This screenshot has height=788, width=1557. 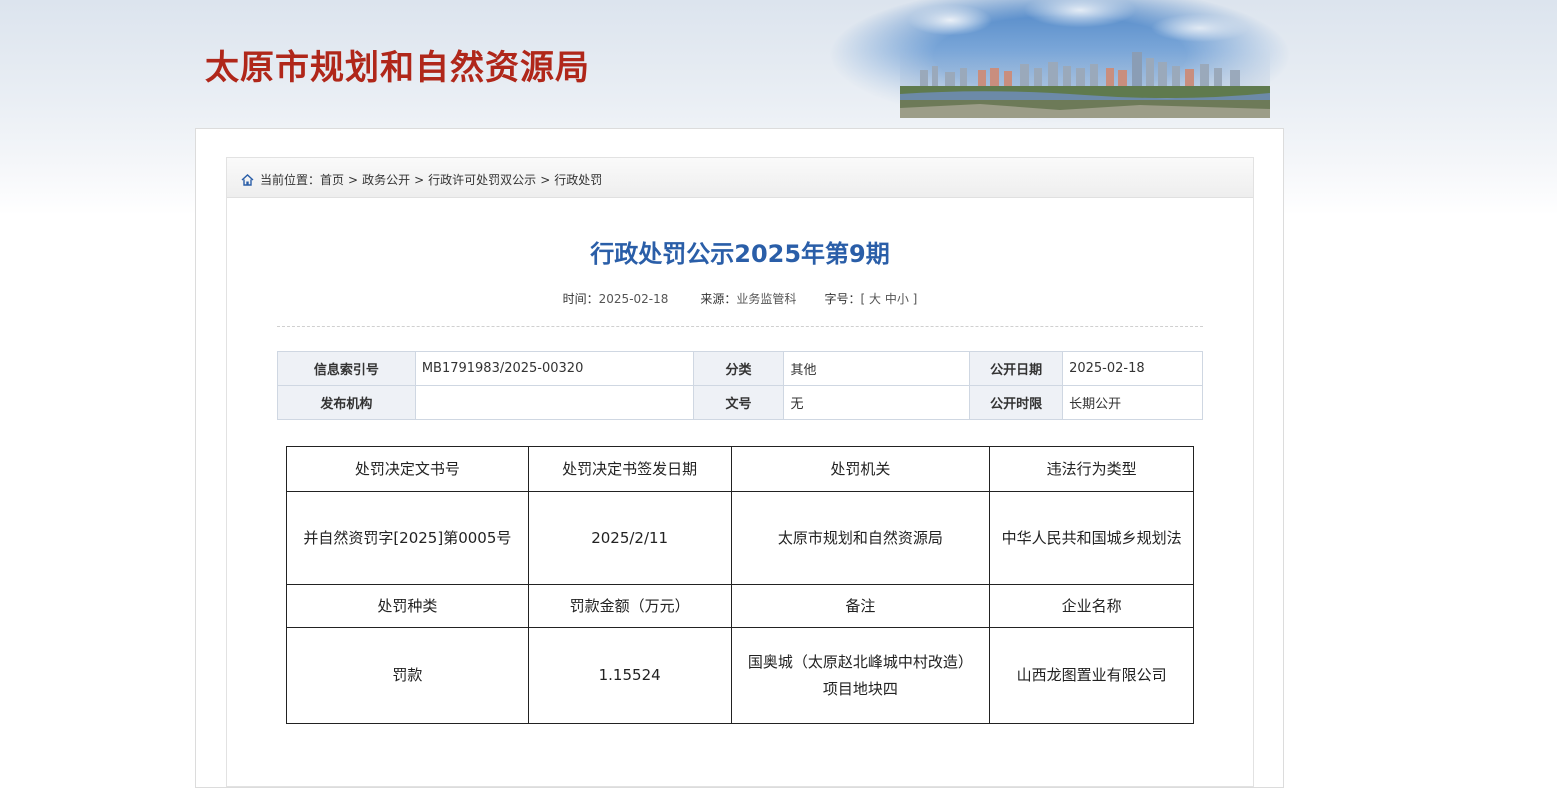 What do you see at coordinates (740, 178) in the screenshot?
I see `breadcrumb: 当前位置：首页 > 政务公开 > 行政许可处罚双公示 > 行政处罚` at bounding box center [740, 178].